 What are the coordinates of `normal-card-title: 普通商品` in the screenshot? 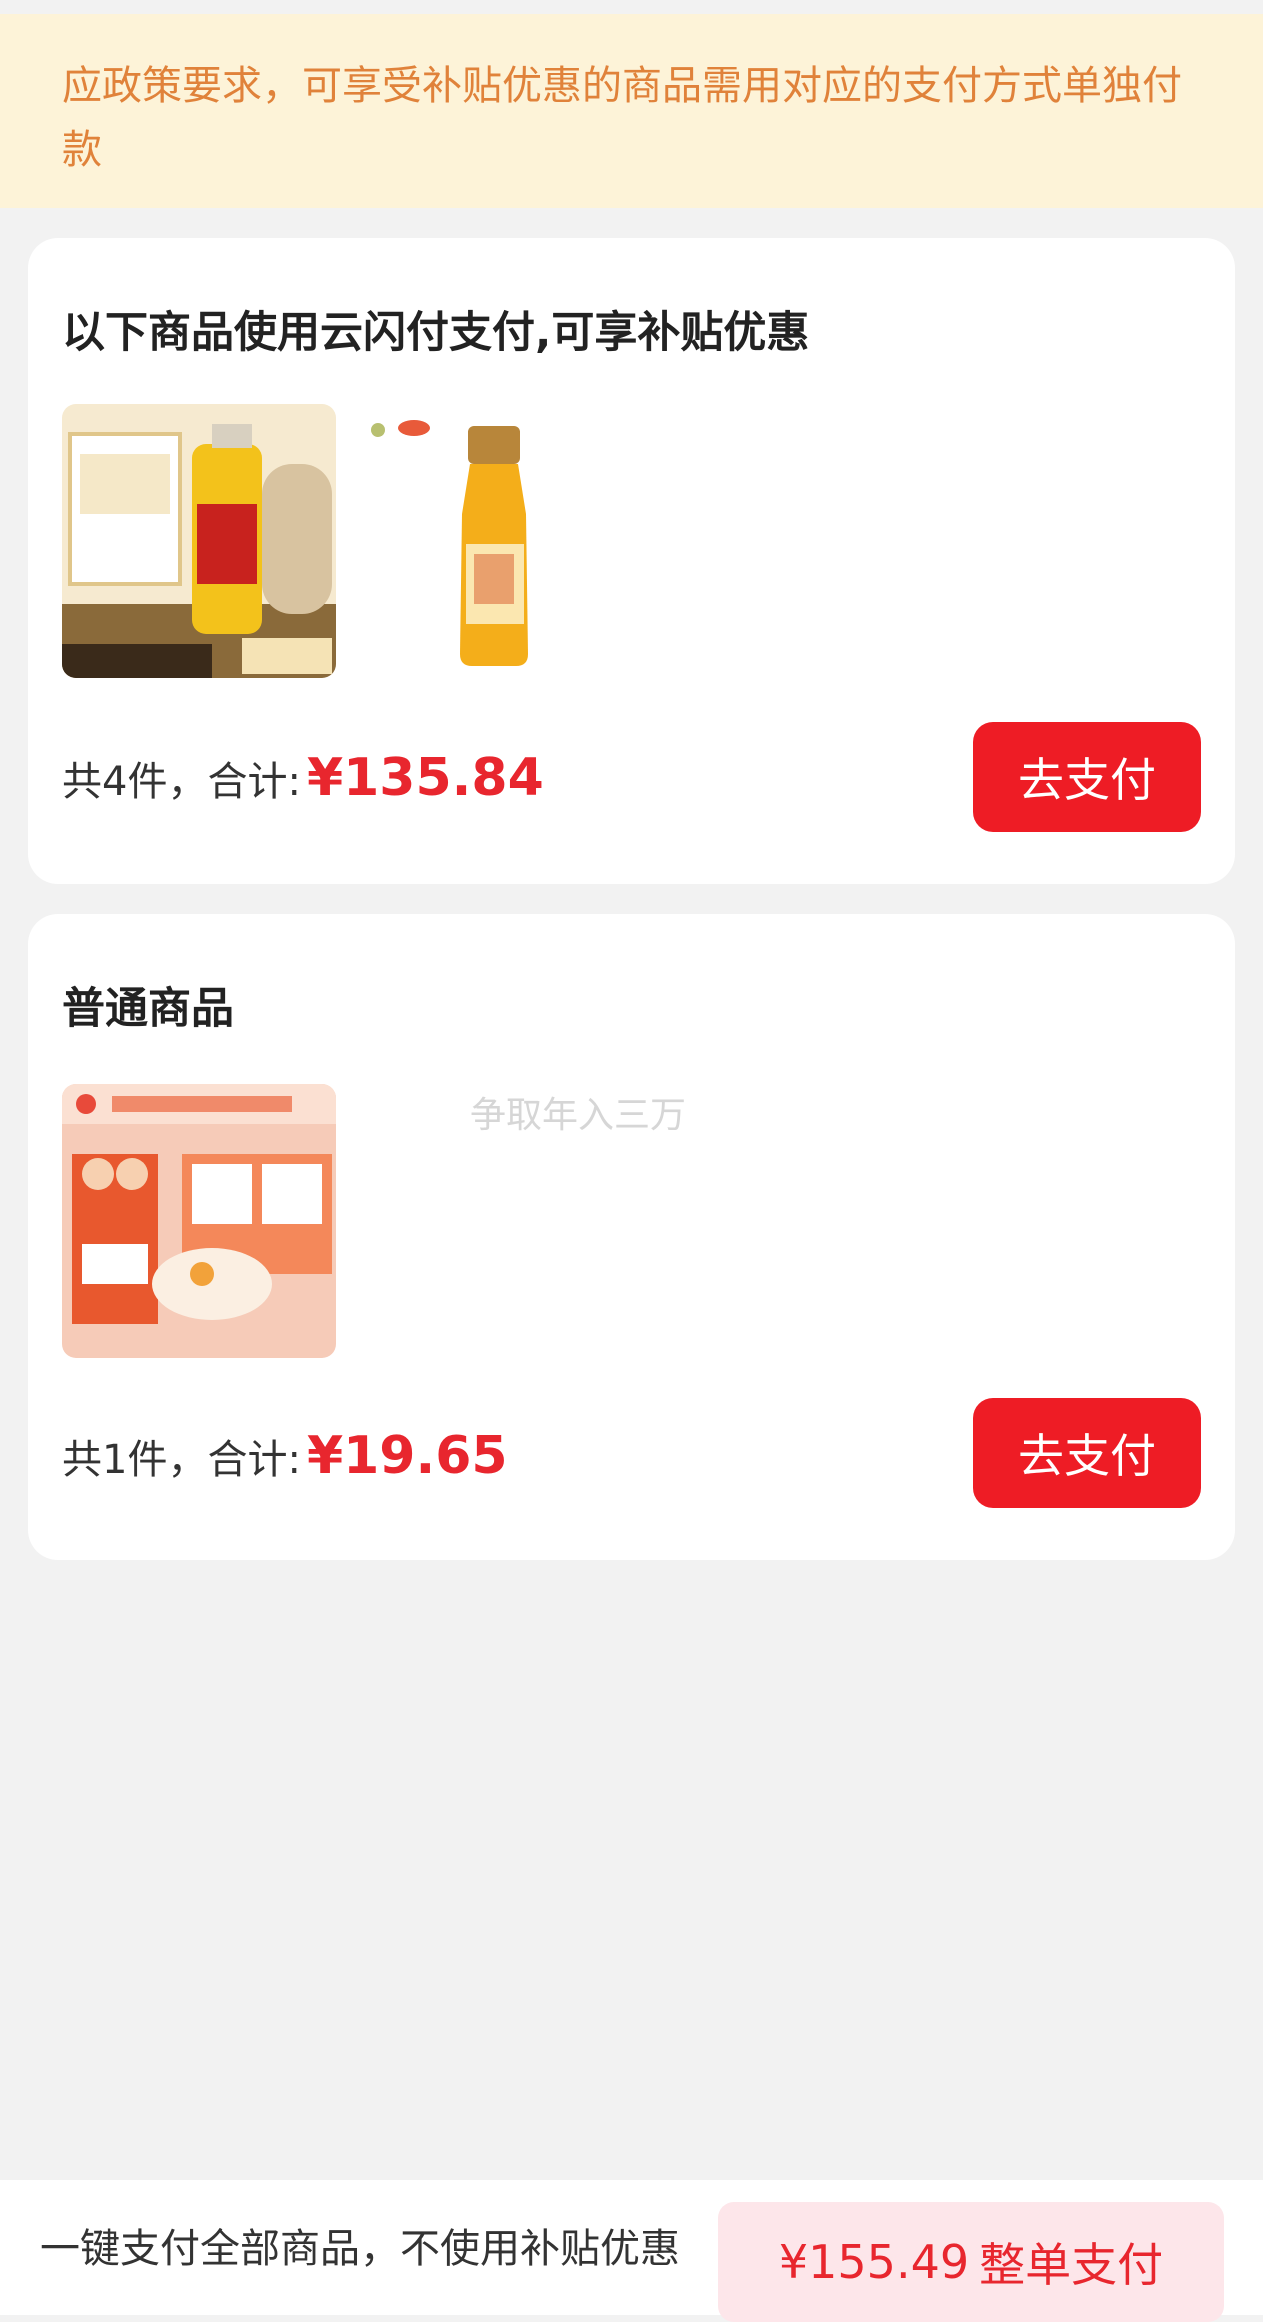 It's located at (148, 1009).